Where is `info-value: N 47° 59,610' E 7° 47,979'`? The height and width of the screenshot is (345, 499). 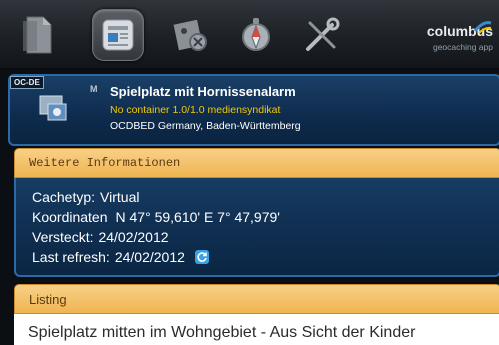
info-value: N 47° 59,610' E 7° 47,979' is located at coordinates (197, 217).